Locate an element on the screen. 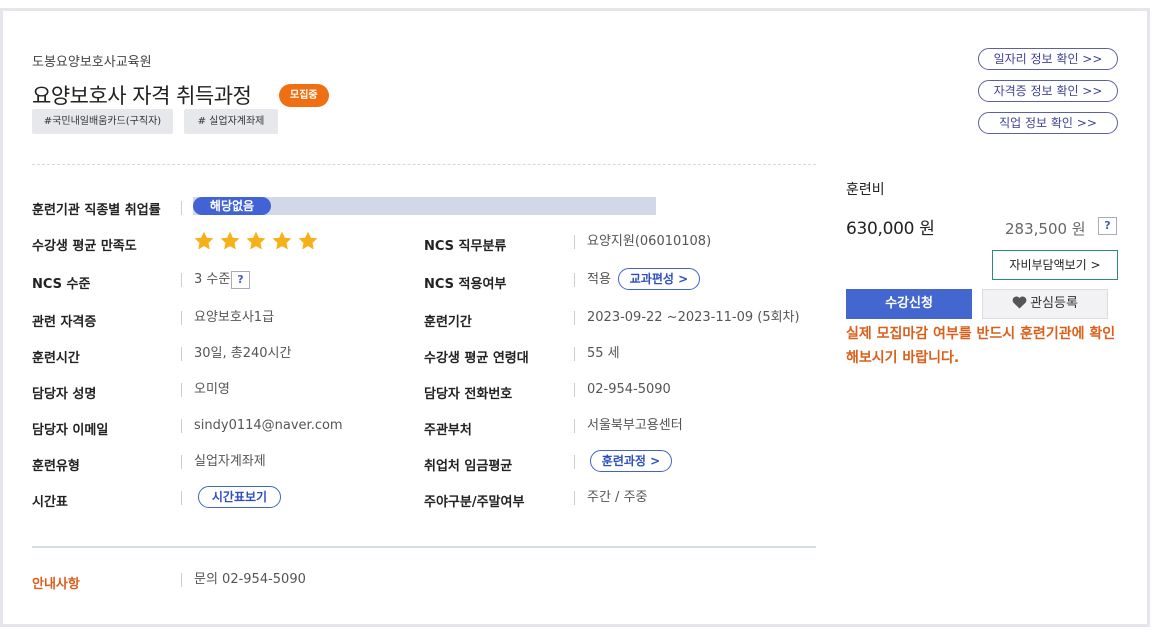  period-label: 훈련기간 is located at coordinates (448, 322).